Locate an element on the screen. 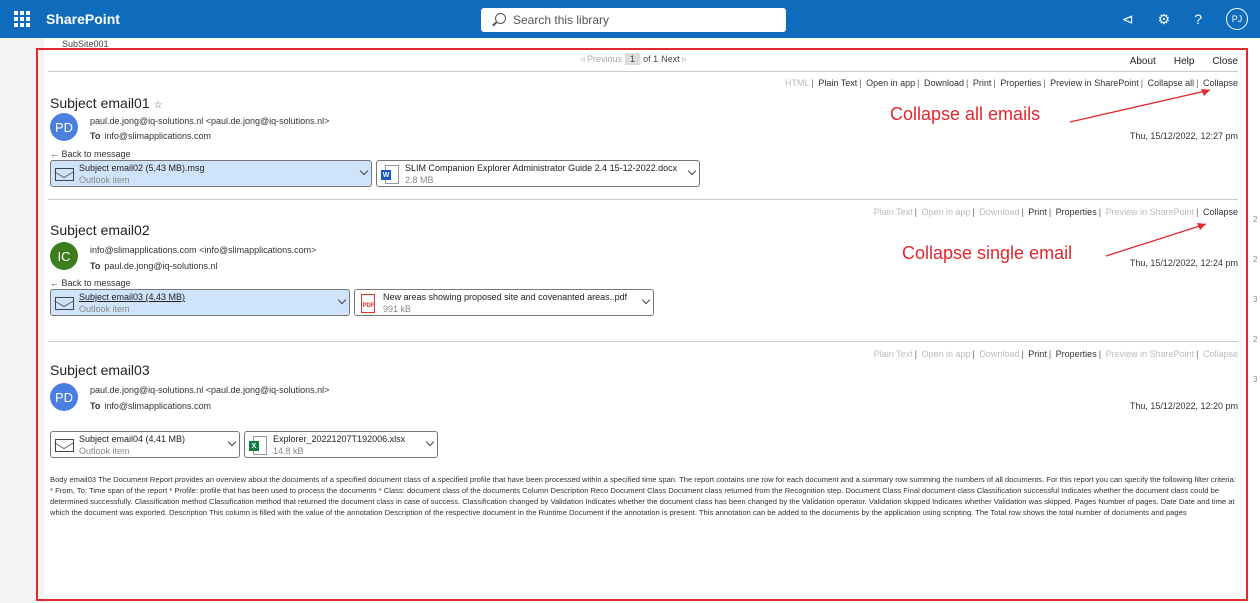 This screenshot has width=1260, height=603. star-icon: ☆ is located at coordinates (158, 105).